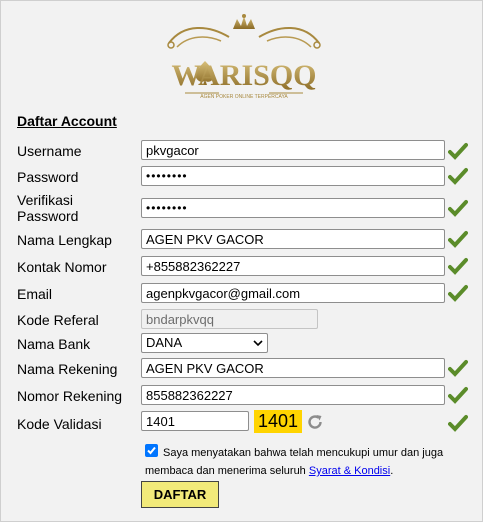 The width and height of the screenshot is (483, 522). I want to click on form-heading: Daftar Account, so click(67, 121).